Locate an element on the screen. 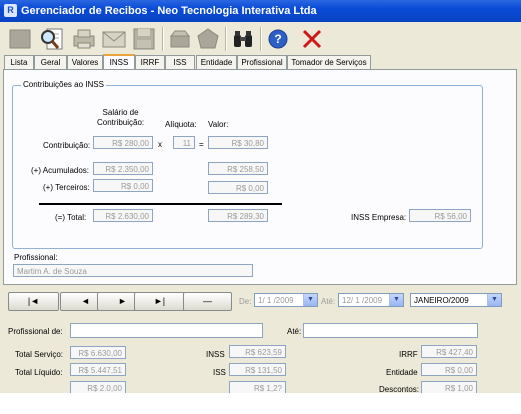 The height and width of the screenshot is (414, 521). first-record-button: |◄ is located at coordinates (33, 301).